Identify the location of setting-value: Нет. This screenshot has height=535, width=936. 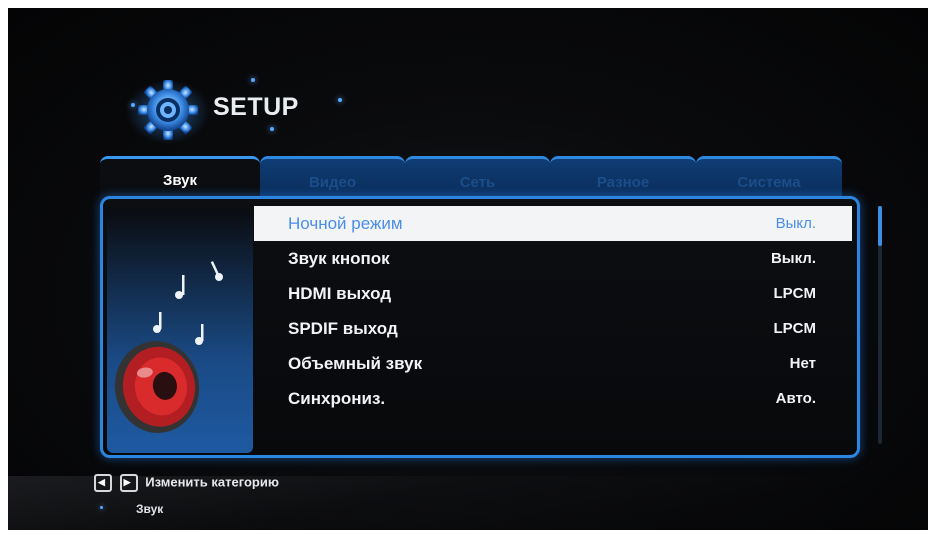
(802, 363).